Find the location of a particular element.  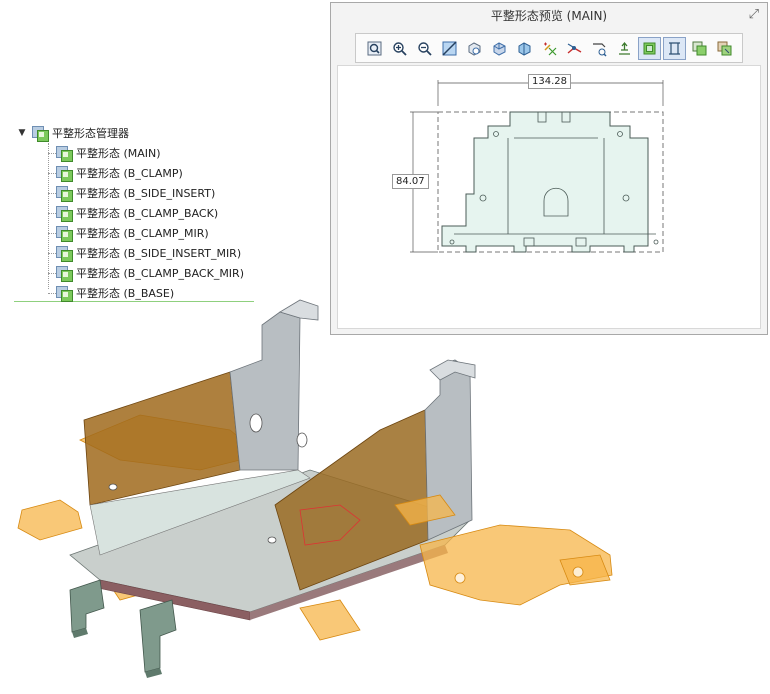

zoom-in-icon is located at coordinates (399, 48).